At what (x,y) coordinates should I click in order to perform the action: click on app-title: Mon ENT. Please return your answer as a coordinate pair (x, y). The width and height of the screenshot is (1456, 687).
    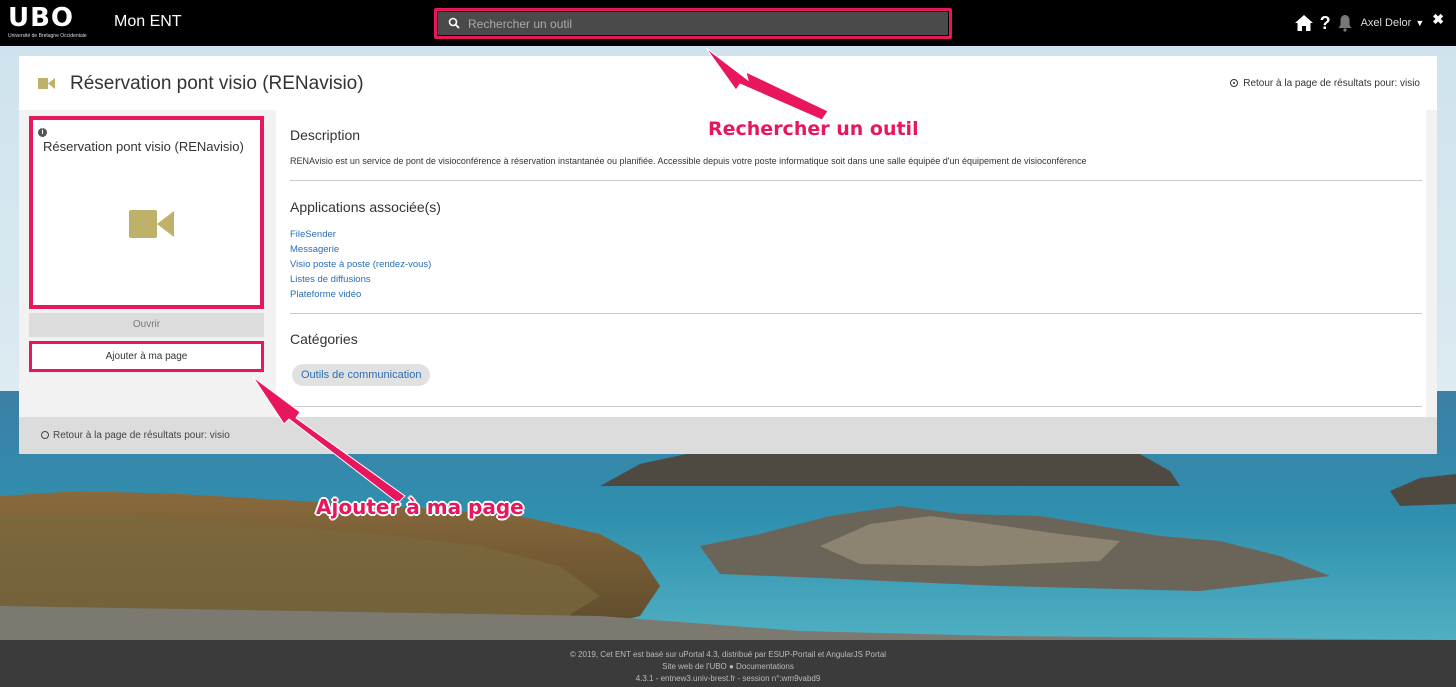
    Looking at the image, I should click on (148, 22).